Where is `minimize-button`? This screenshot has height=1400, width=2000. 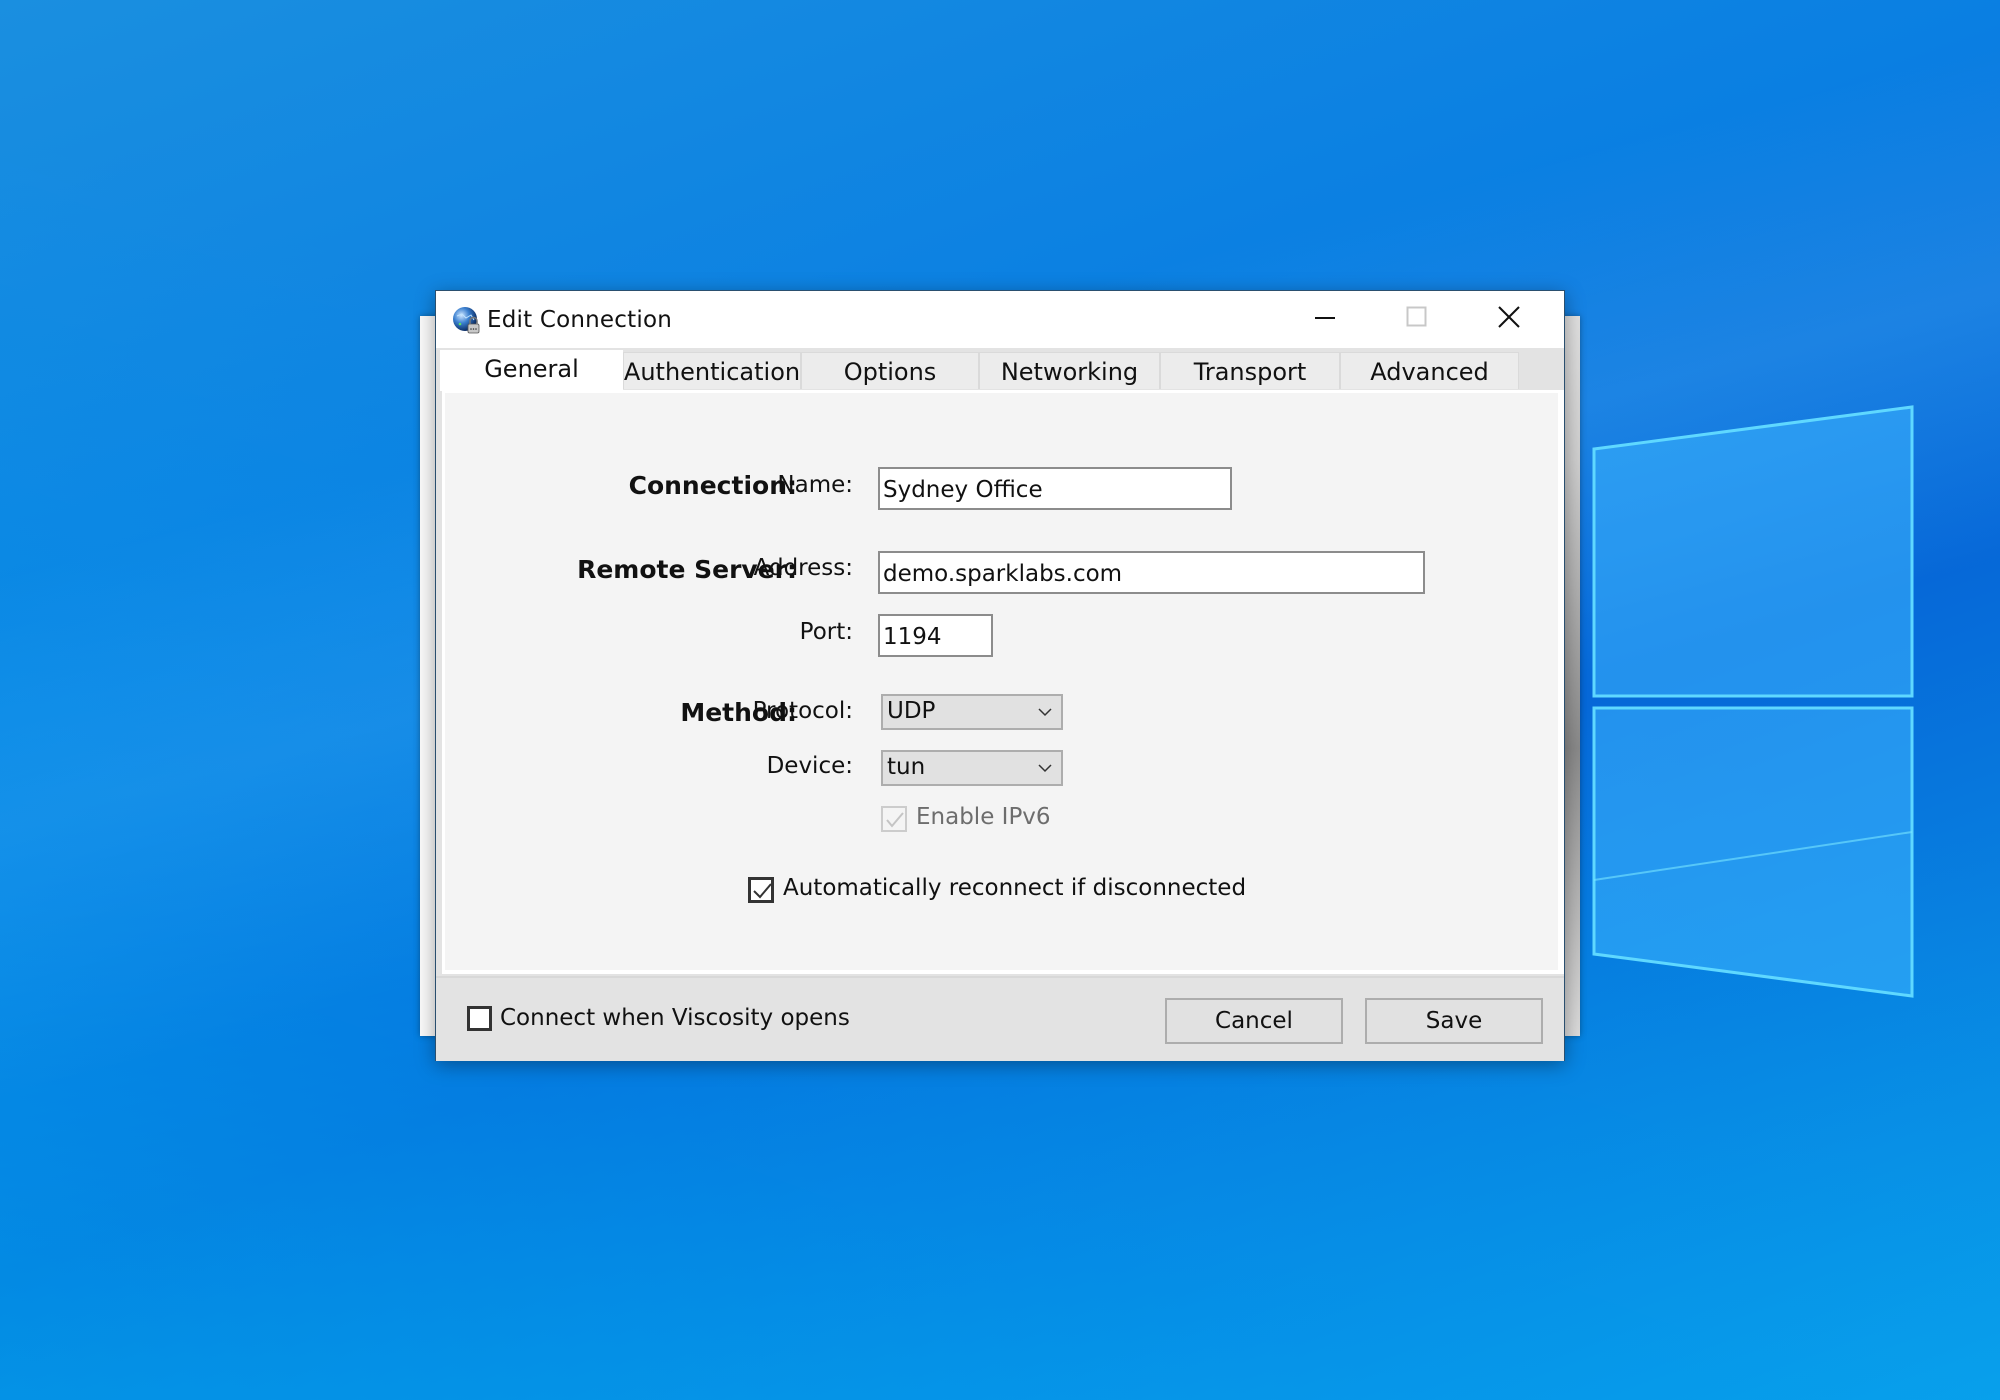
minimize-button is located at coordinates (1324, 316).